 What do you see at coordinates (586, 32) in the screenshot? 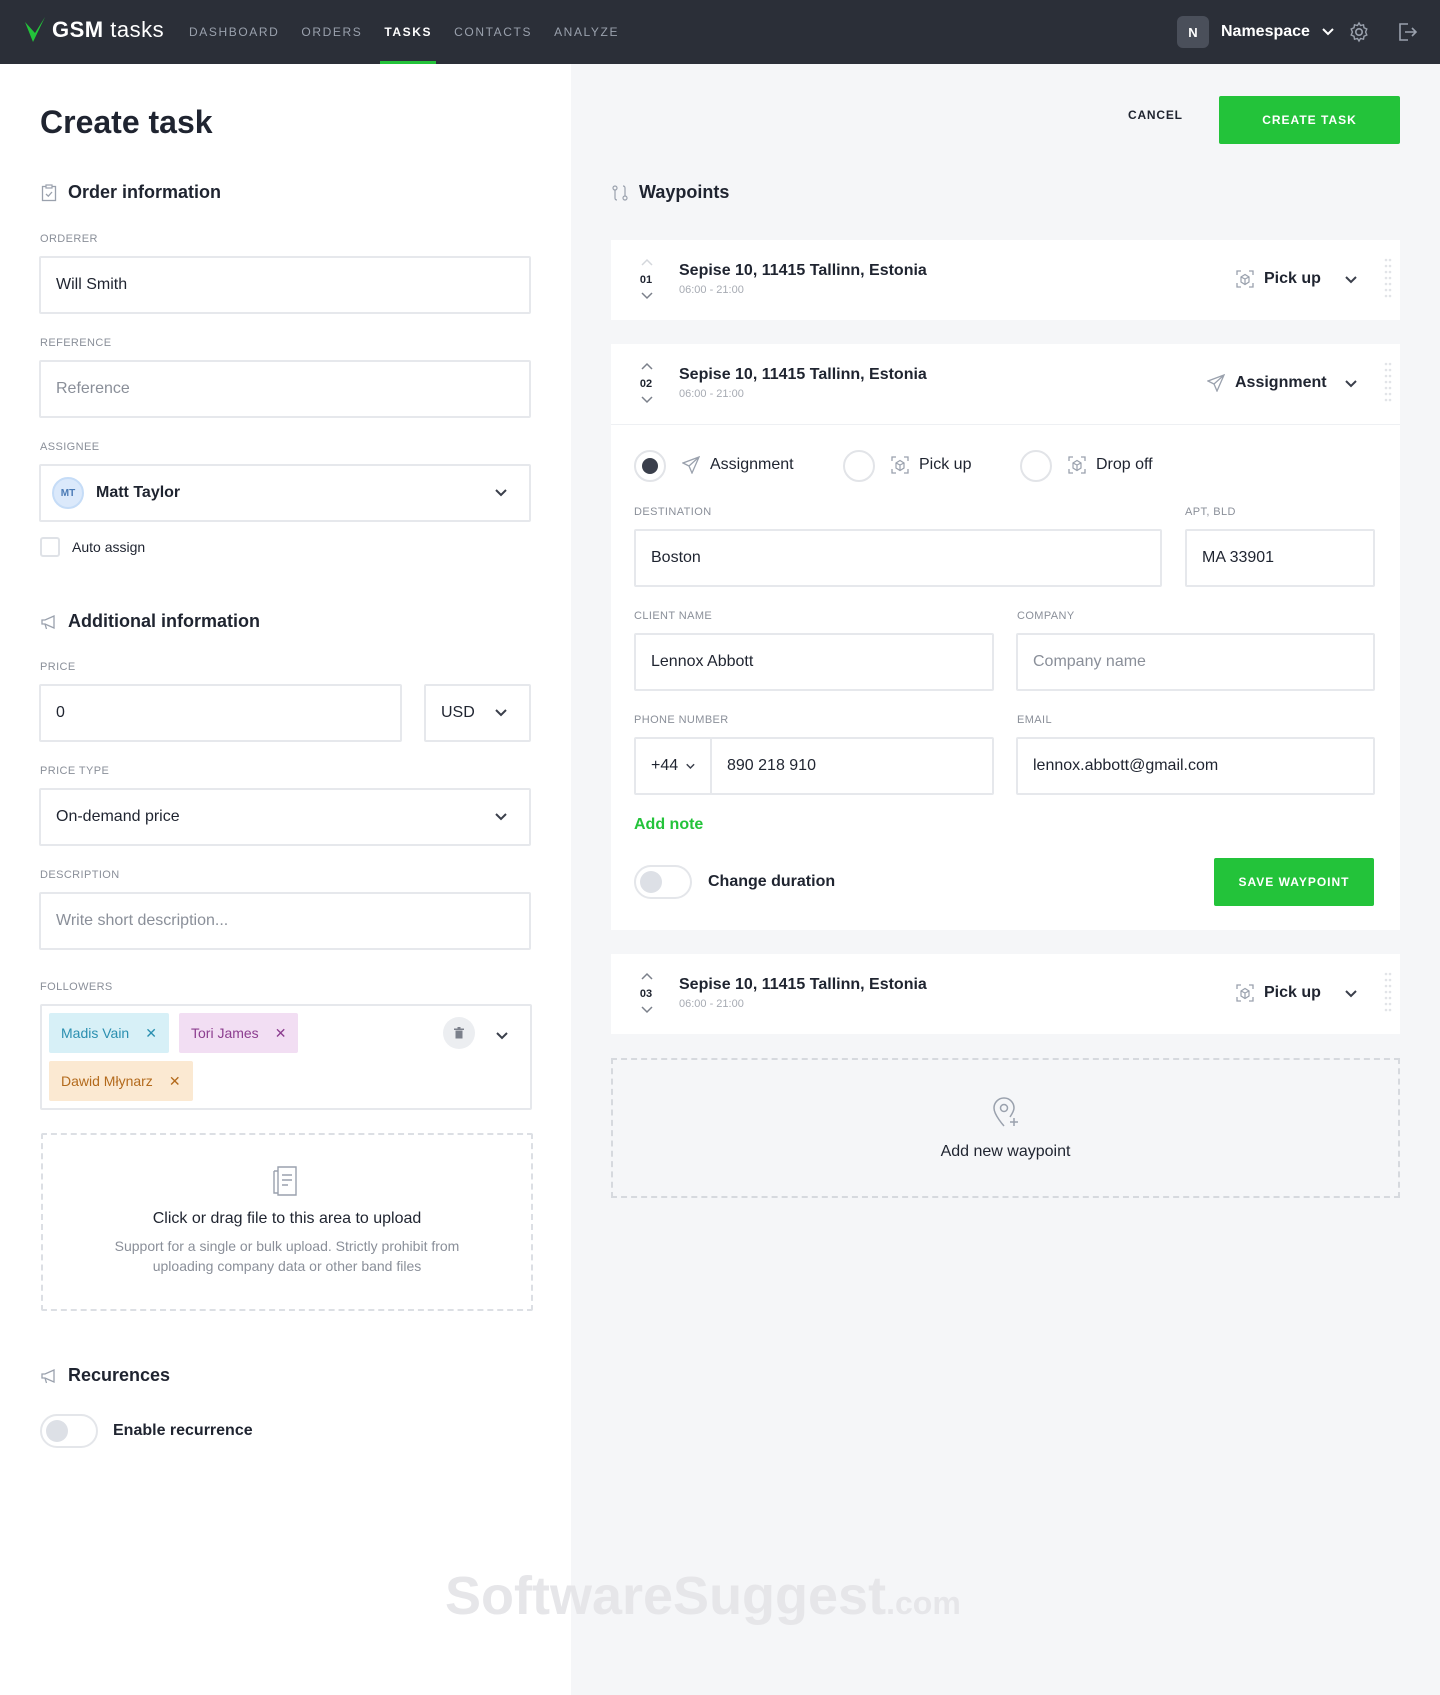
I see `nav-analyze: ANALYZE` at bounding box center [586, 32].